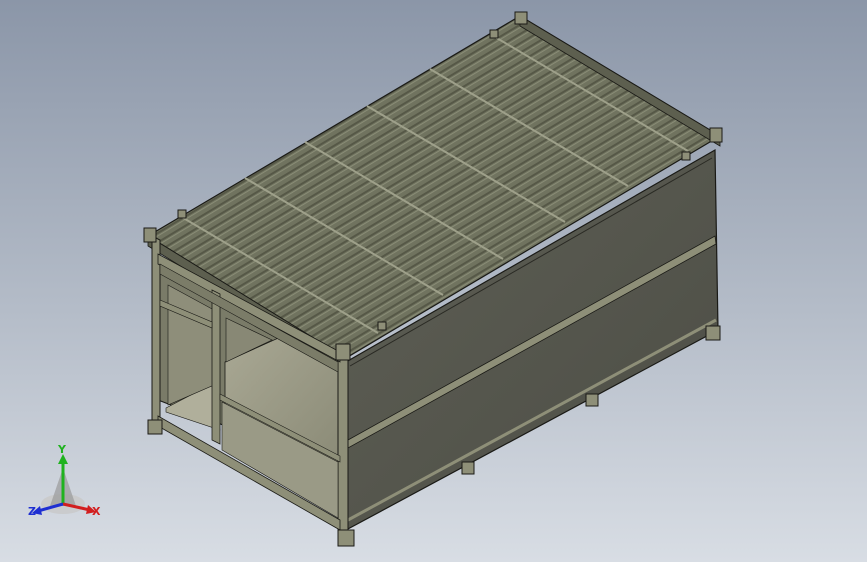 The height and width of the screenshot is (562, 867). I want to click on axis-triad: Y X Z, so click(66, 483).